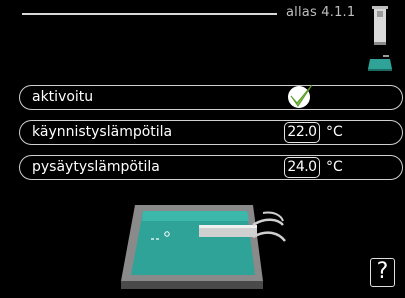  I want to click on help-button: ?, so click(382, 272).